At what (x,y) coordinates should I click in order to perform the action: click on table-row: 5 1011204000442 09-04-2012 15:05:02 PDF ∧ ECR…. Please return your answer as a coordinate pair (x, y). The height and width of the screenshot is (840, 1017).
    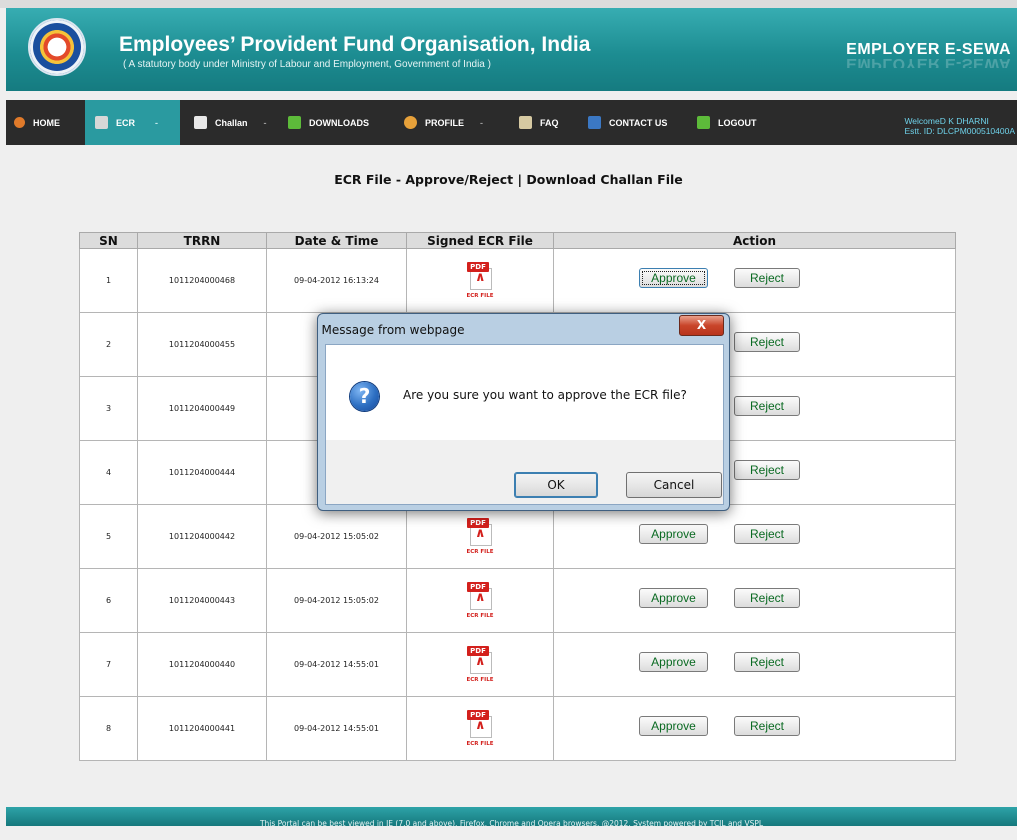
    Looking at the image, I should click on (517, 536).